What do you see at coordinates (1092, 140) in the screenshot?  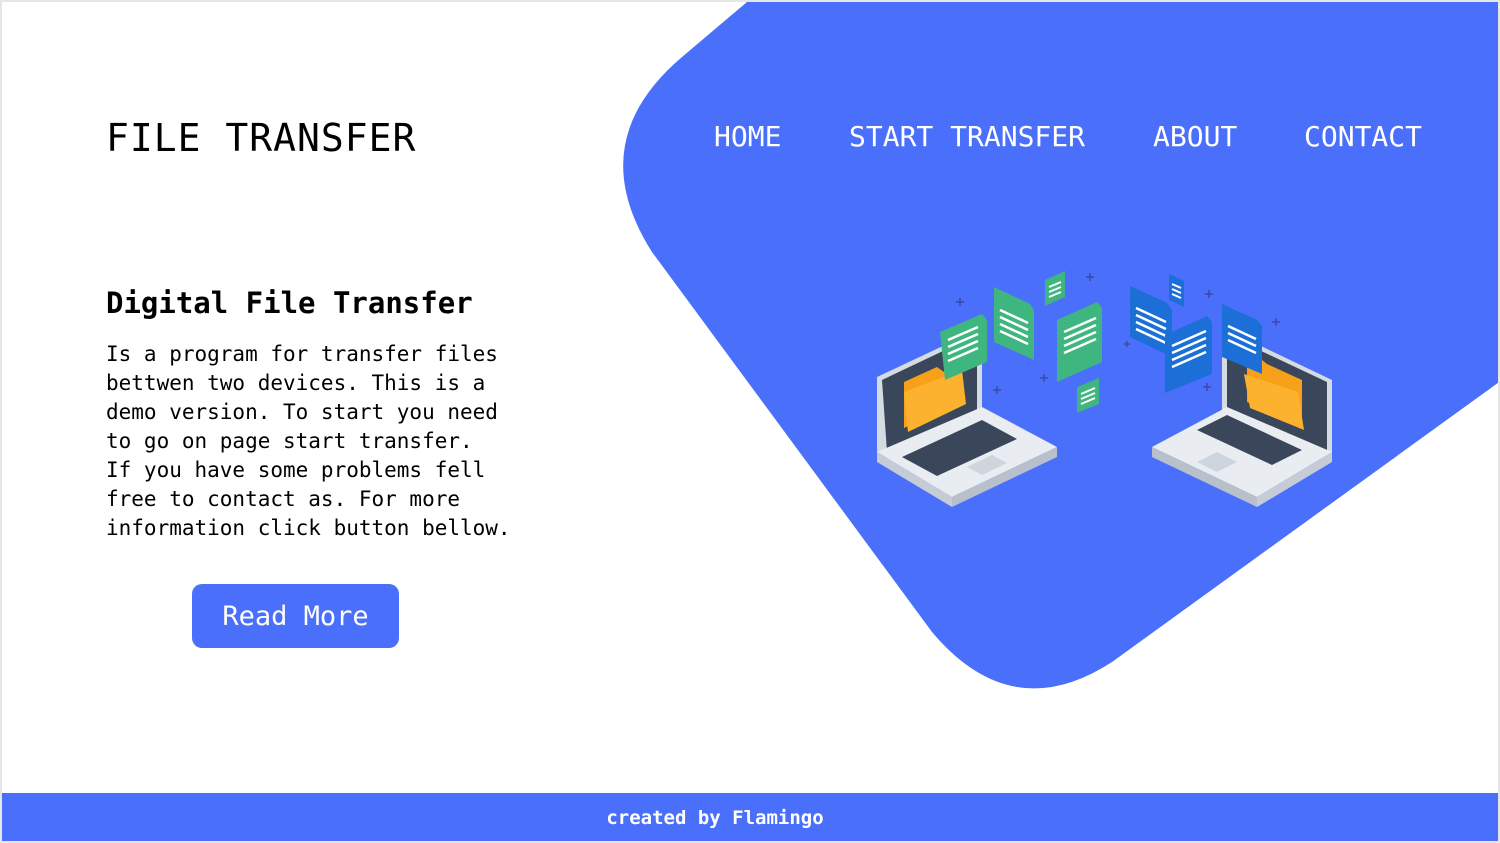 I see `main-nav: HOME START TRANSFER ABOUT CONTACT` at bounding box center [1092, 140].